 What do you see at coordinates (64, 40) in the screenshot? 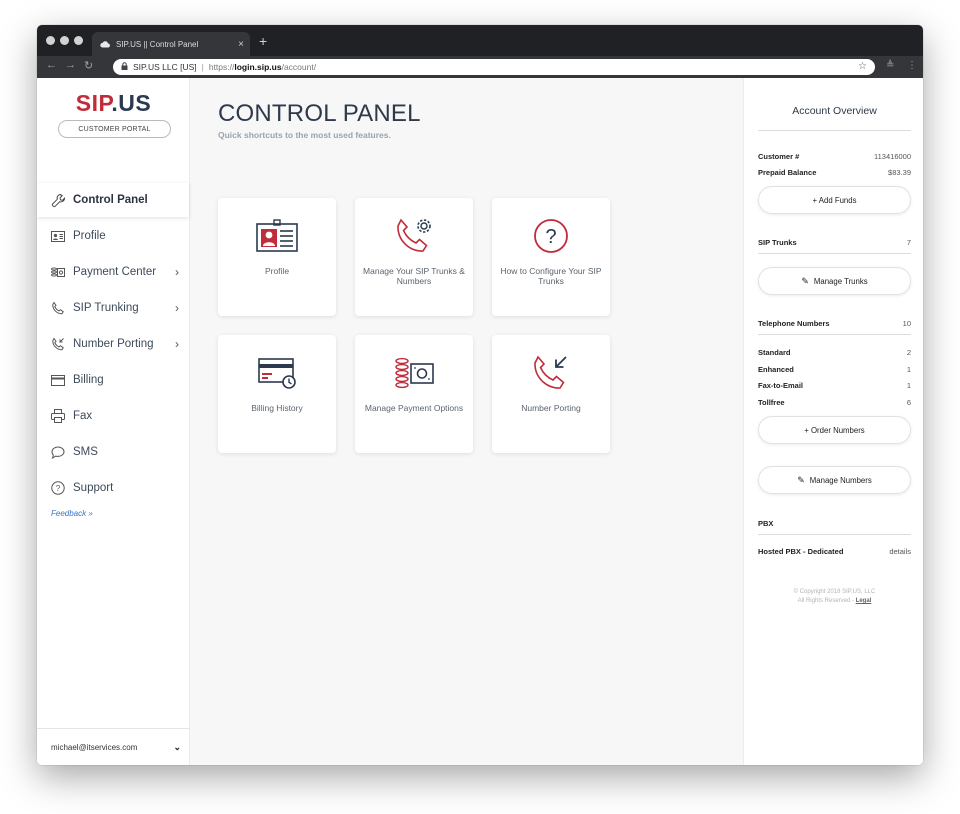
I see `minimize-window-button` at bounding box center [64, 40].